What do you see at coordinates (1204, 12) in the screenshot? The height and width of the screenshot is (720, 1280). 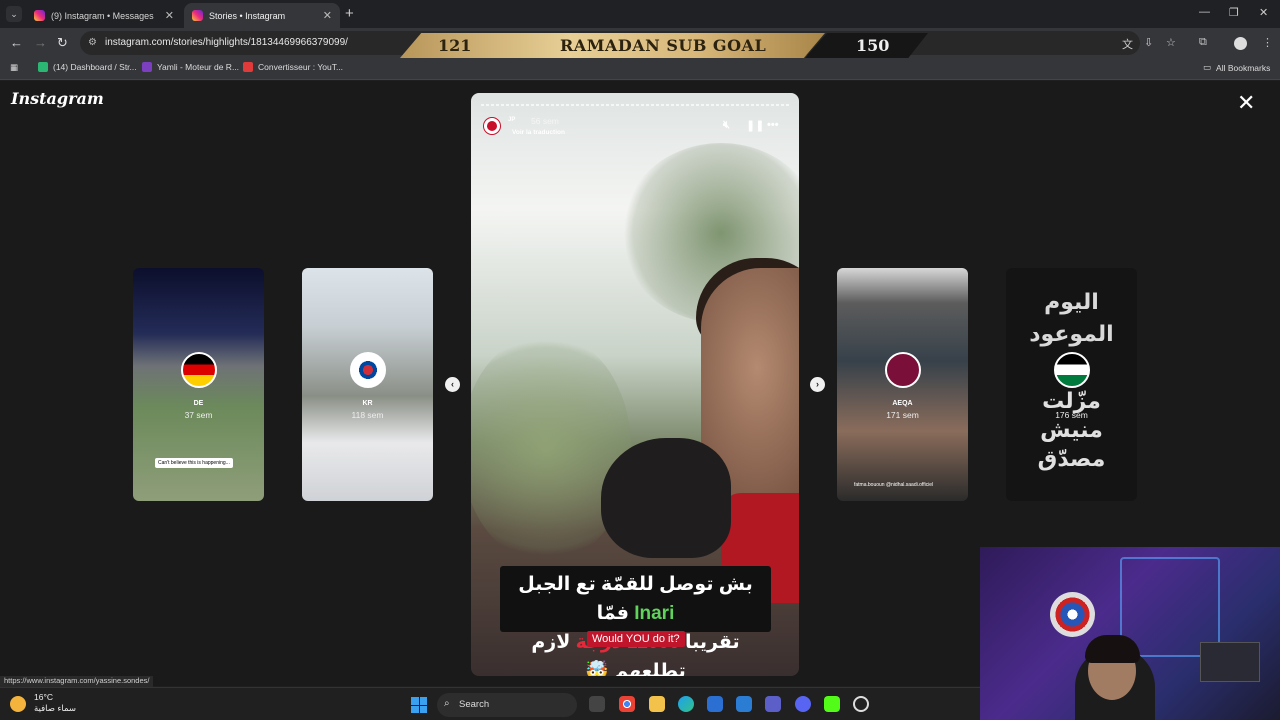 I see `minimize-icon: —` at bounding box center [1204, 12].